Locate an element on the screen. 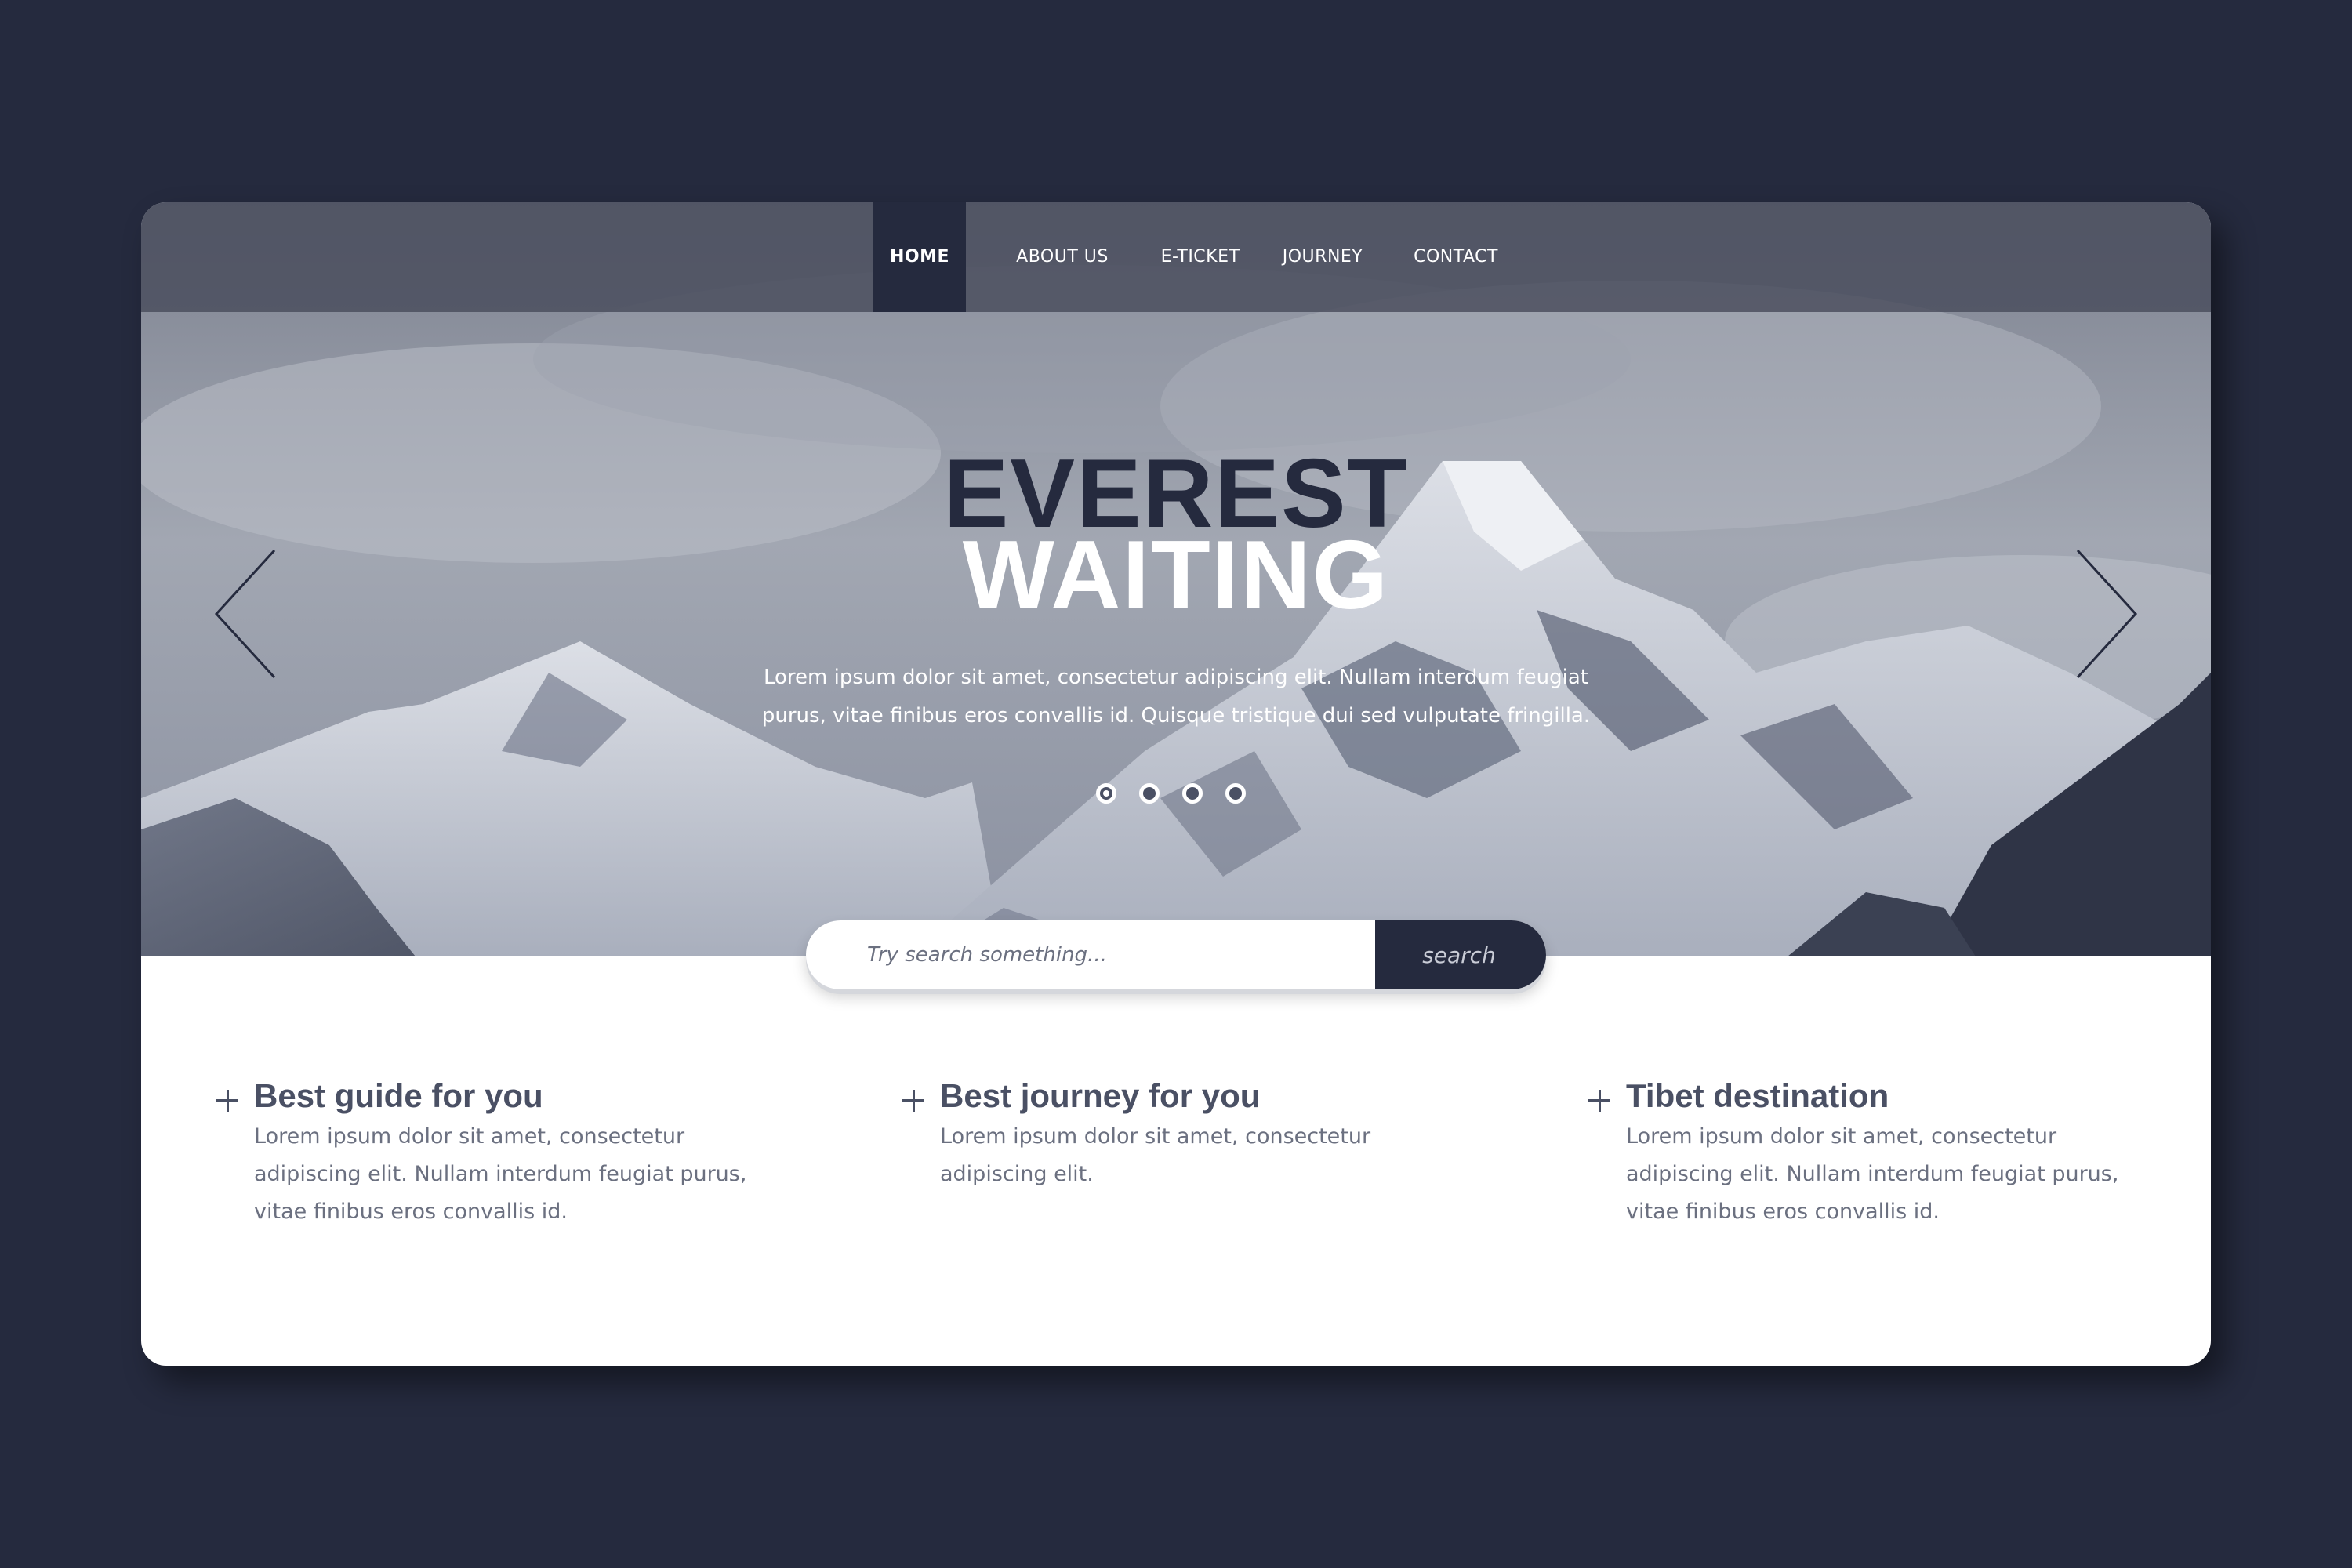 The image size is (2352, 1568). chevron-left-icon is located at coordinates (245, 614).